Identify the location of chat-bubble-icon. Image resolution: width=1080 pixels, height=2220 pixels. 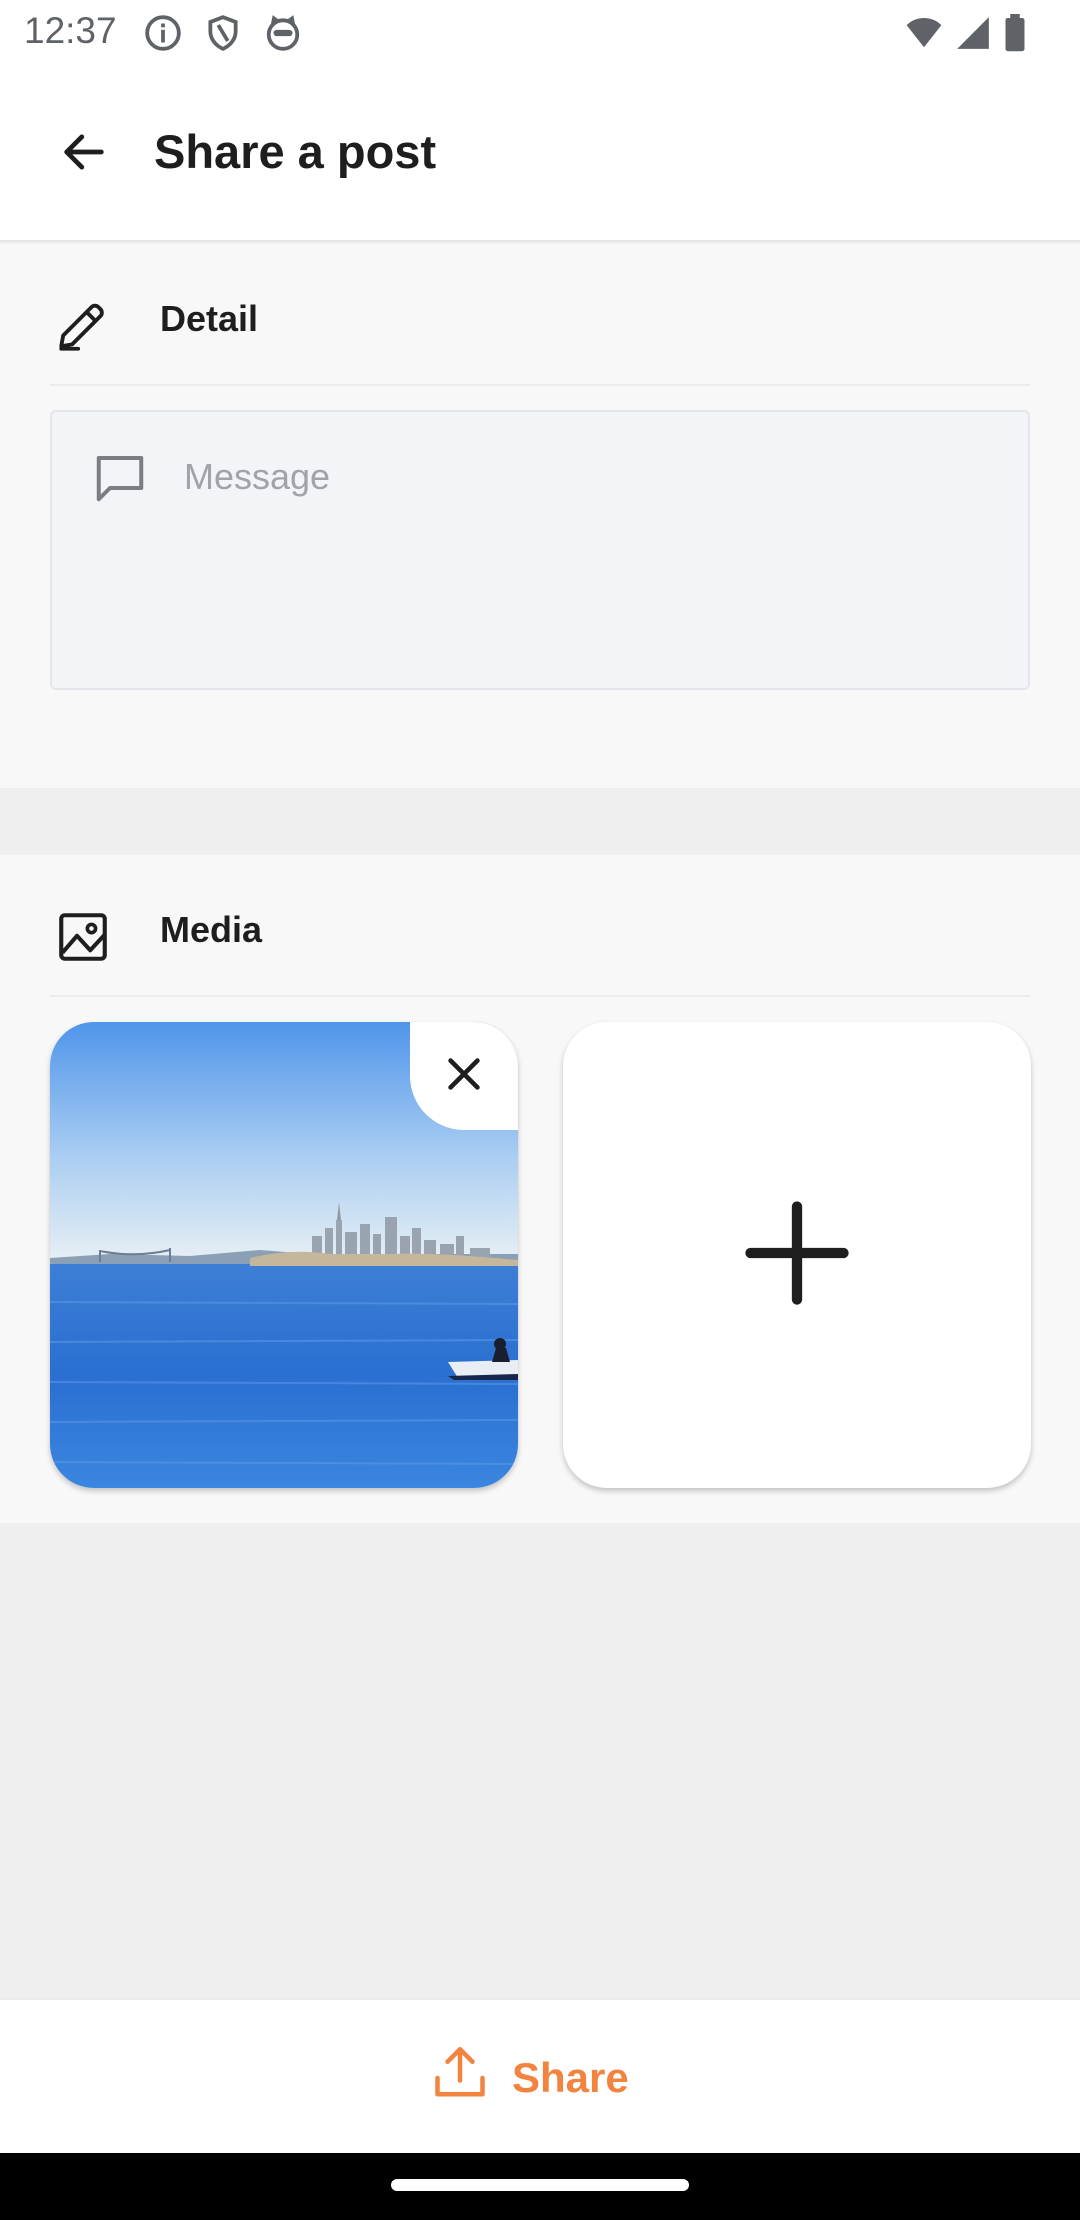
(120, 478).